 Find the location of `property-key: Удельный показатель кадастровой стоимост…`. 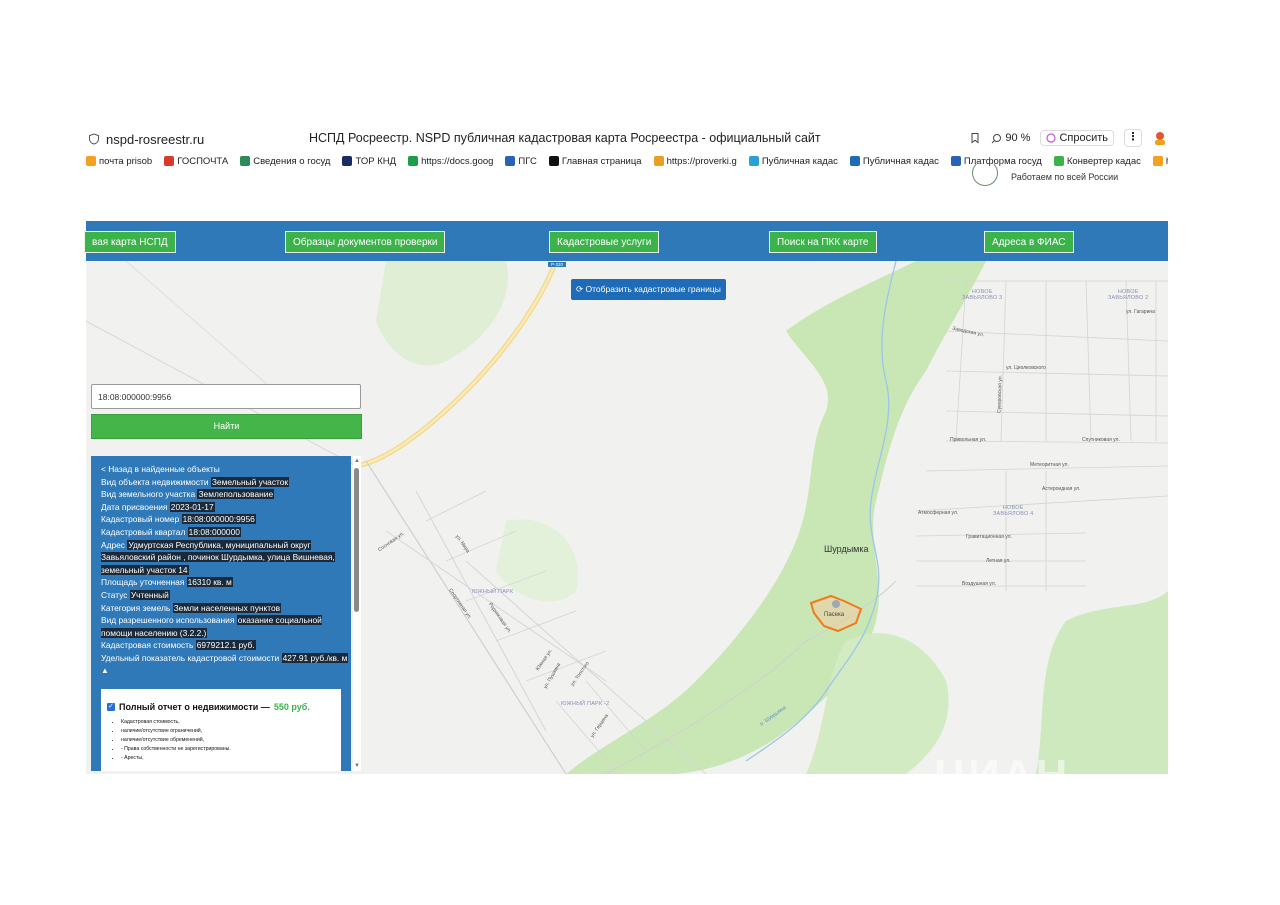

property-key: Удельный показатель кадастровой стоимост… is located at coordinates (190, 657).